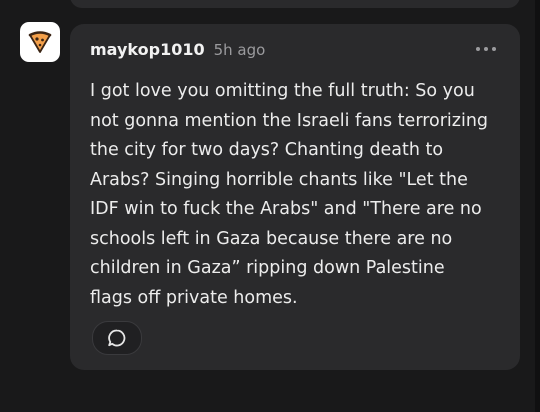 The image size is (540, 412). I want to click on comment-timestamp: 5h ago, so click(239, 50).